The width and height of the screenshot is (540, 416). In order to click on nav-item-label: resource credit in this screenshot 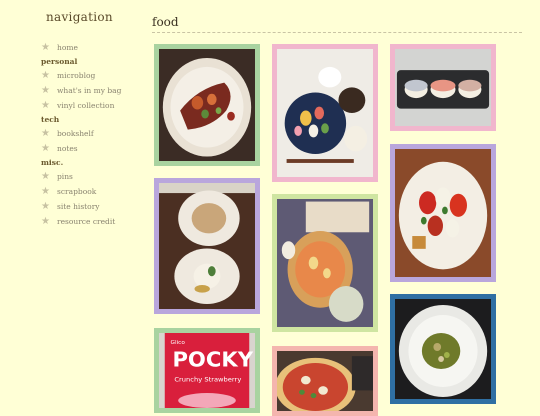, I will do `click(86, 221)`.